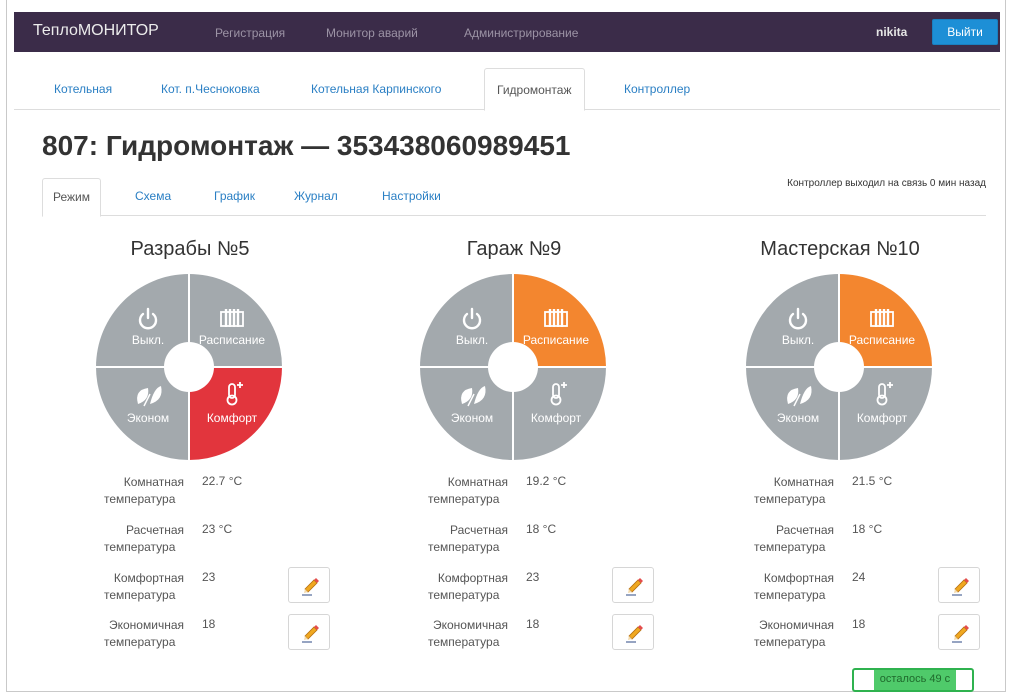  I want to click on zone-name: Мастерская №10, so click(840, 249).